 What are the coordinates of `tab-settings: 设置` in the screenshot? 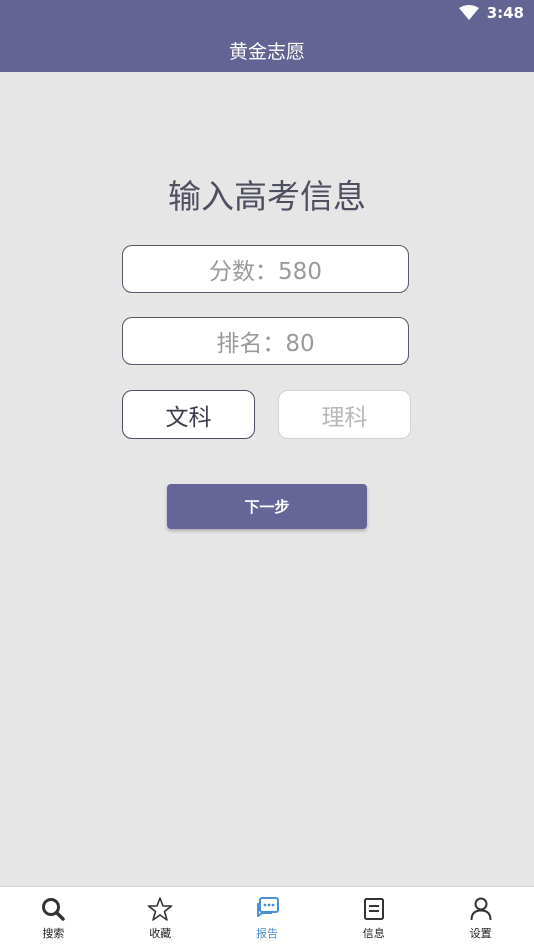 It's located at (480, 918).